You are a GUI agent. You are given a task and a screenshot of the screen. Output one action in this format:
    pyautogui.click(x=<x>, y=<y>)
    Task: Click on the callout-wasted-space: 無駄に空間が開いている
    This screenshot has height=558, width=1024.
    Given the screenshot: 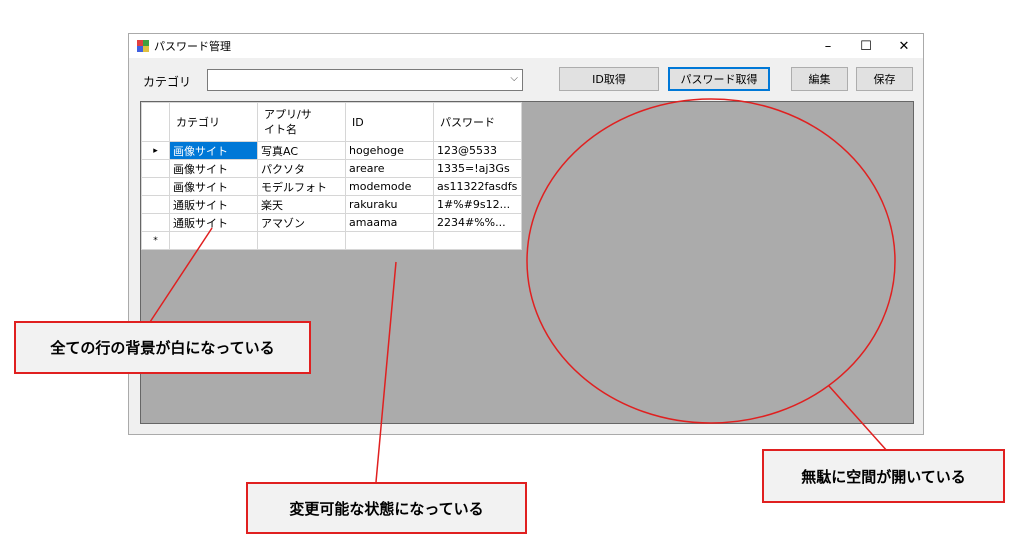 What is the action you would take?
    pyautogui.click(x=883, y=476)
    